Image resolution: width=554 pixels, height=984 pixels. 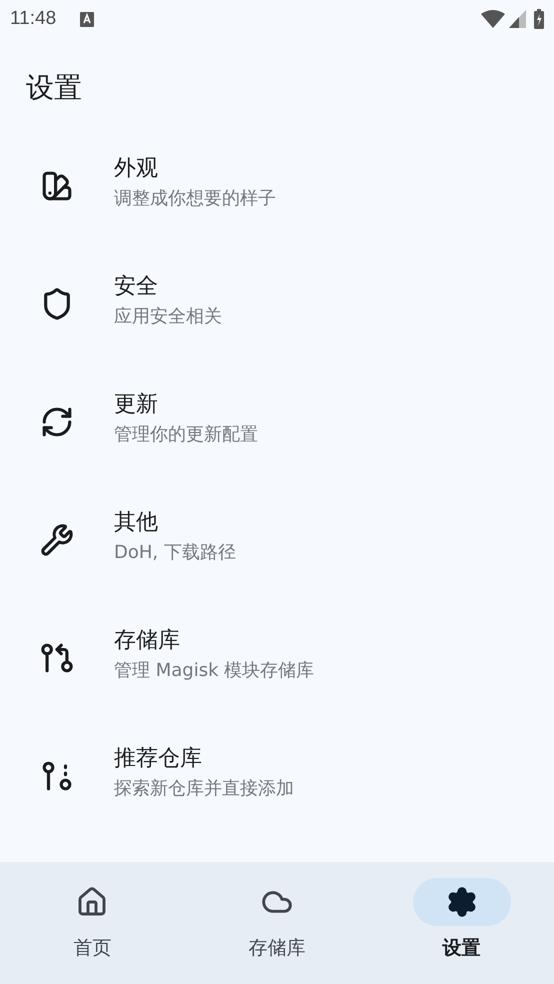 I want to click on branch-dots-icon, so click(x=57, y=776).